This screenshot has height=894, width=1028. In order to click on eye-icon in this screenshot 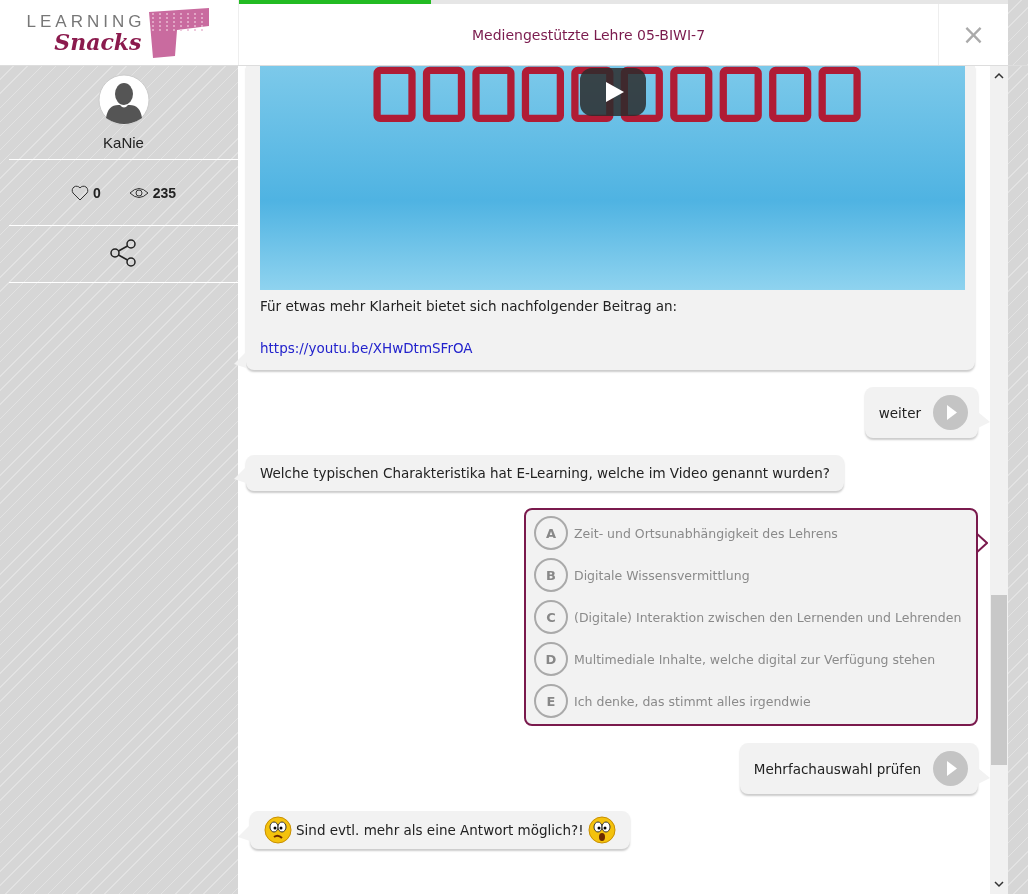, I will do `click(138, 193)`.